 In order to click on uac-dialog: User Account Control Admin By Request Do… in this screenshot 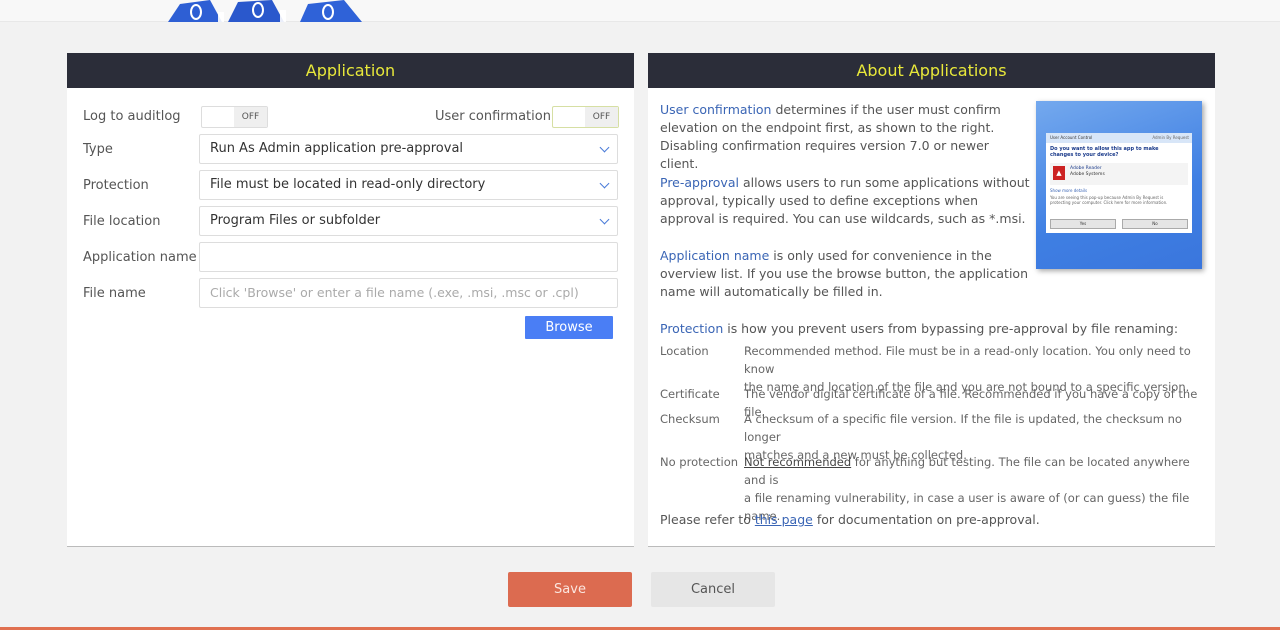, I will do `click(1119, 183)`.